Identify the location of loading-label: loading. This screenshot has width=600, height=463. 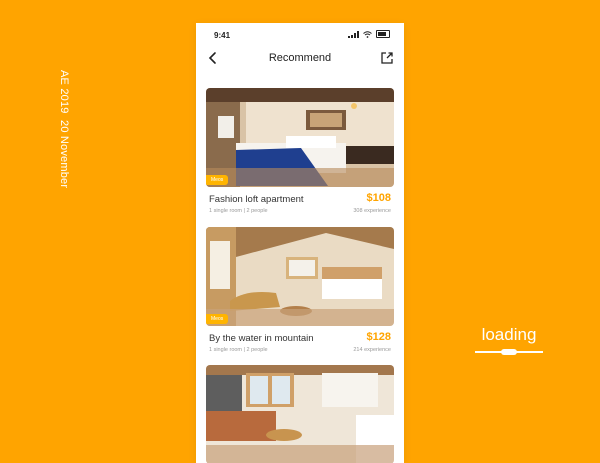
(509, 334).